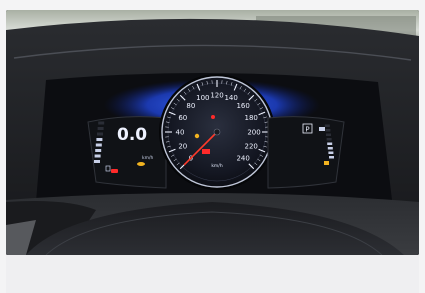 This screenshot has height=293, width=425. Describe the element at coordinates (212, 274) in the screenshot. I see `bottom-strip` at that location.